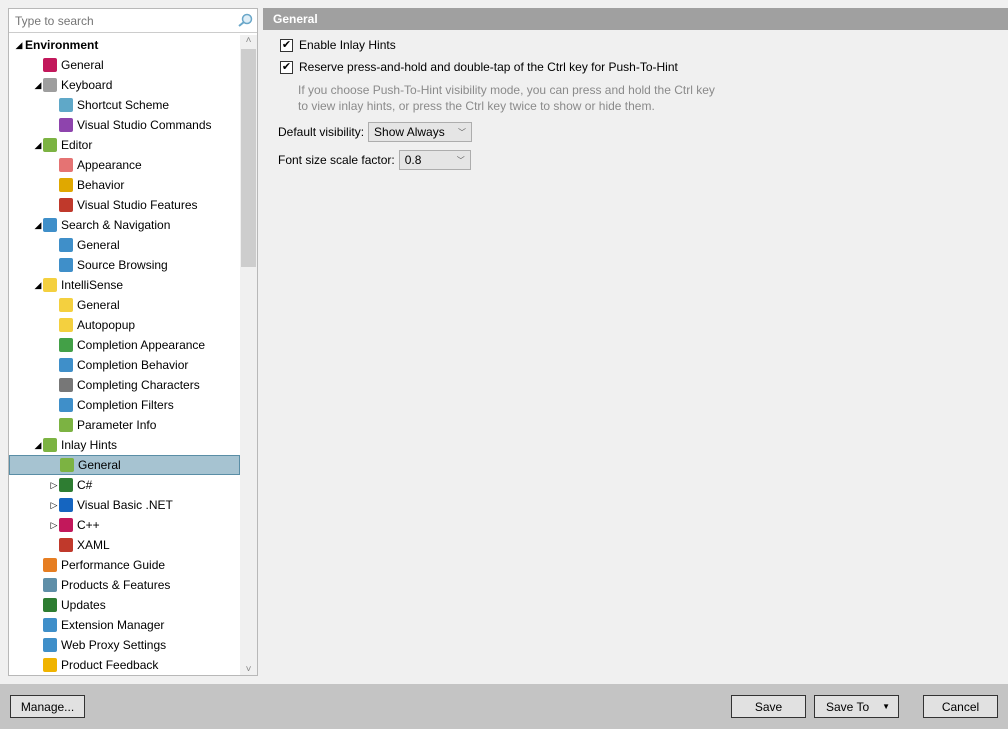 Image resolution: width=1008 pixels, height=729 pixels. I want to click on tree-item: Completion Appearance, so click(124, 345).